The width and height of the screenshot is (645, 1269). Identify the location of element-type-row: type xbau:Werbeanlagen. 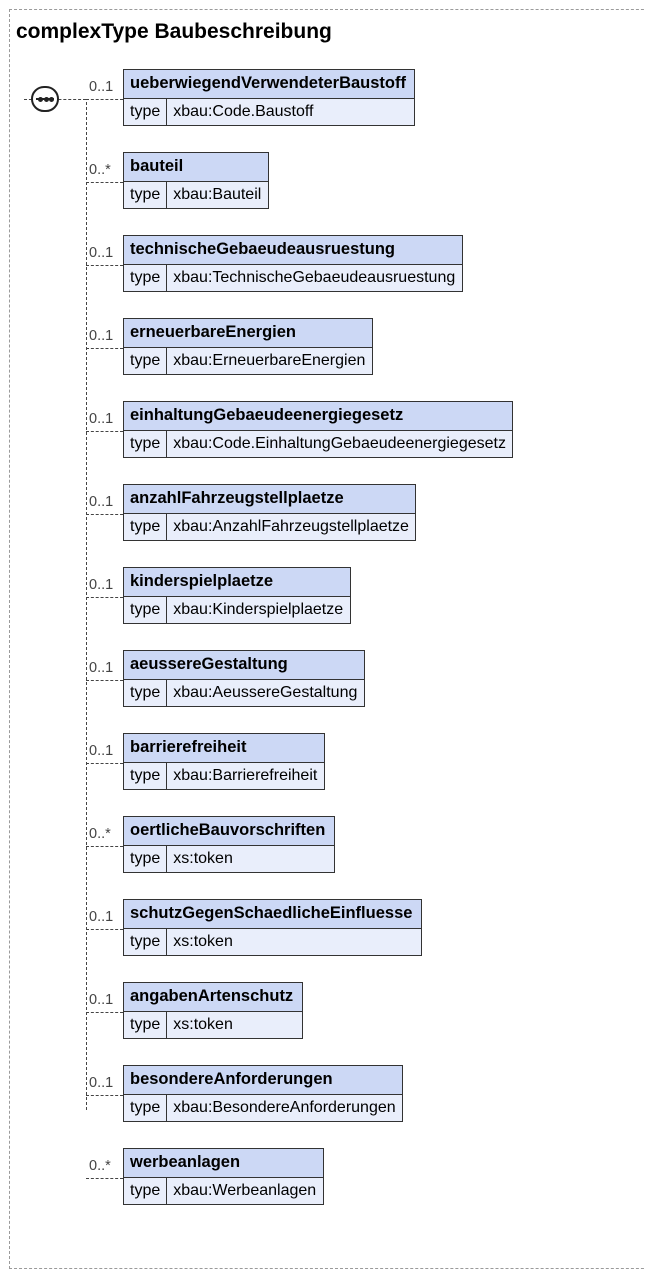
(223, 1191).